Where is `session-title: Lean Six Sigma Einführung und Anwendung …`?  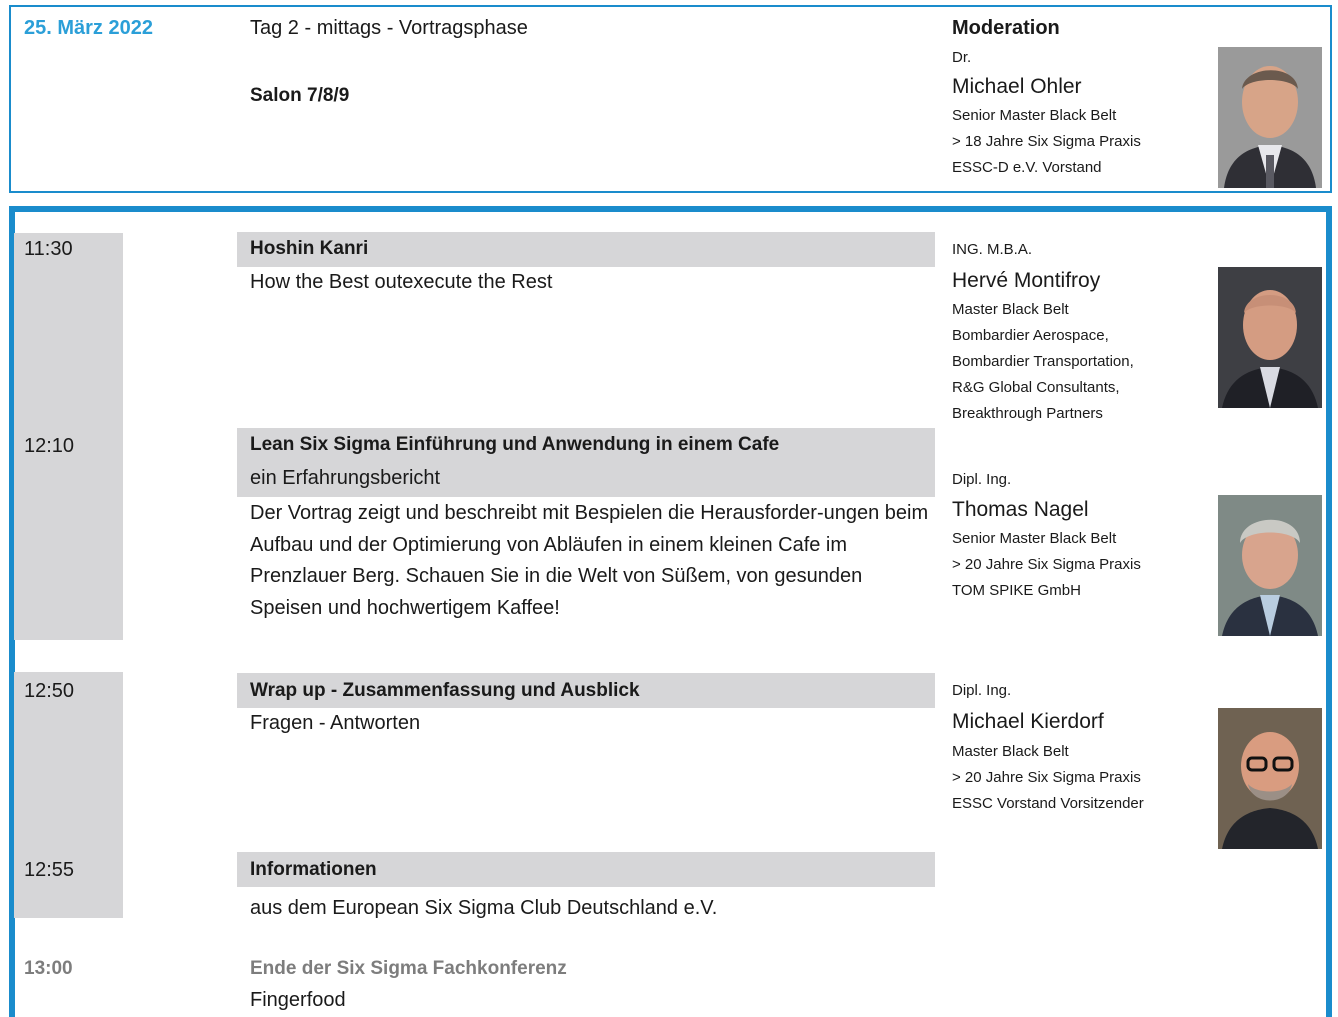 session-title: Lean Six Sigma Einführung und Anwendung … is located at coordinates (515, 444).